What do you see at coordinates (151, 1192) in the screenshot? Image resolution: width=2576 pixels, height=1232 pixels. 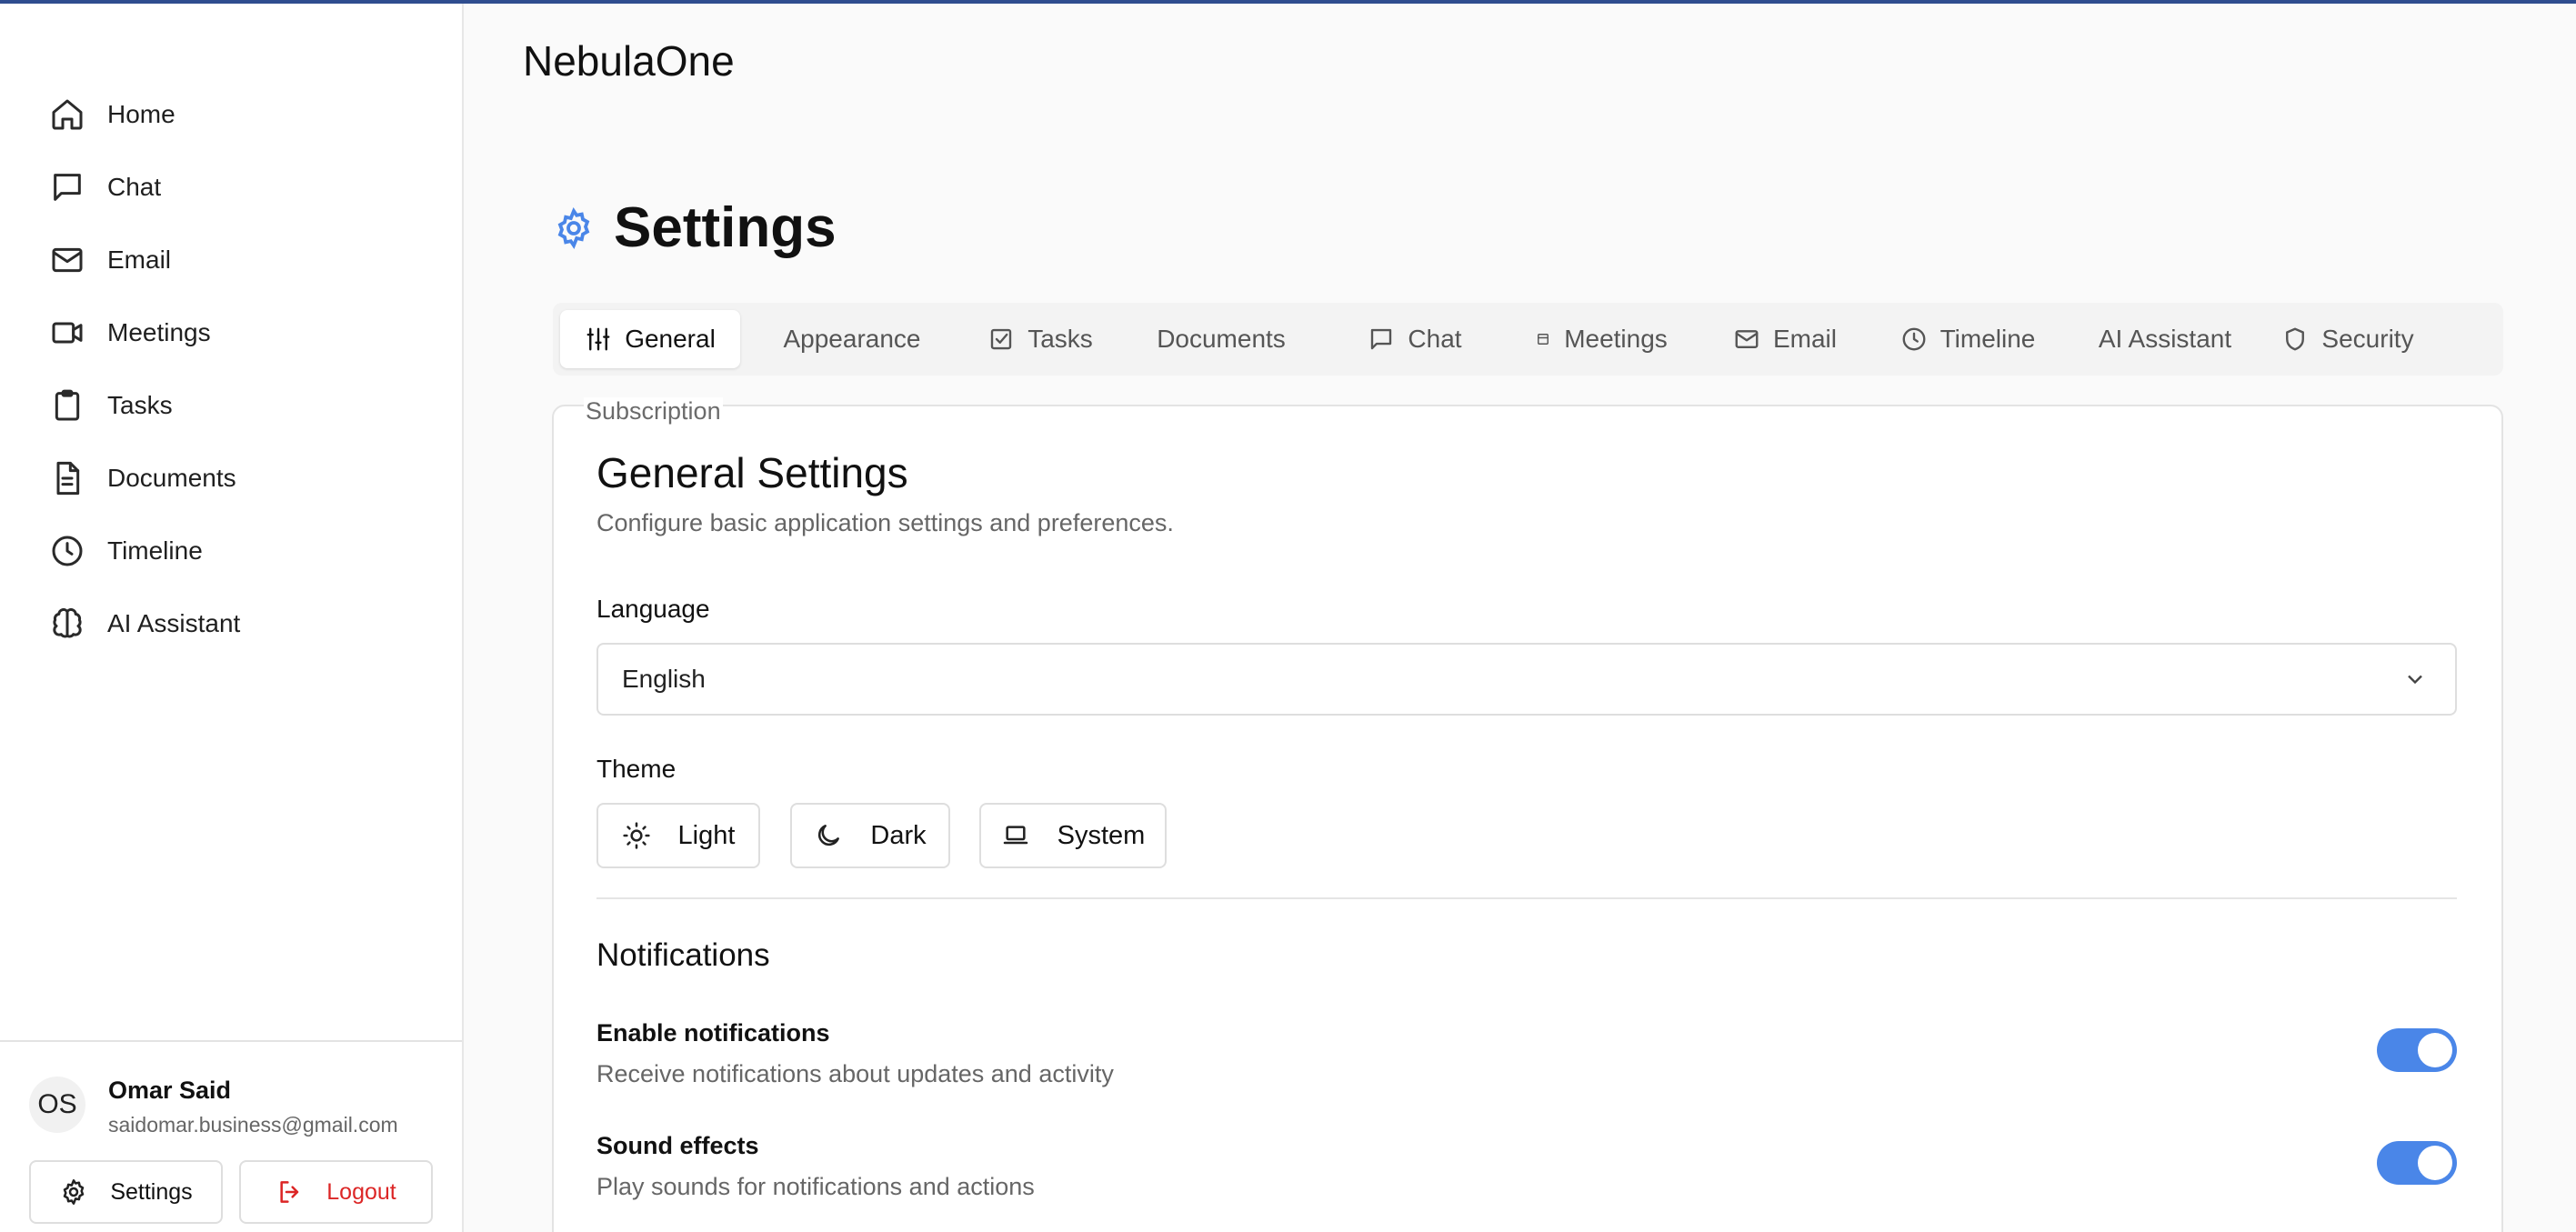 I see `settings-button-label: Settings` at bounding box center [151, 1192].